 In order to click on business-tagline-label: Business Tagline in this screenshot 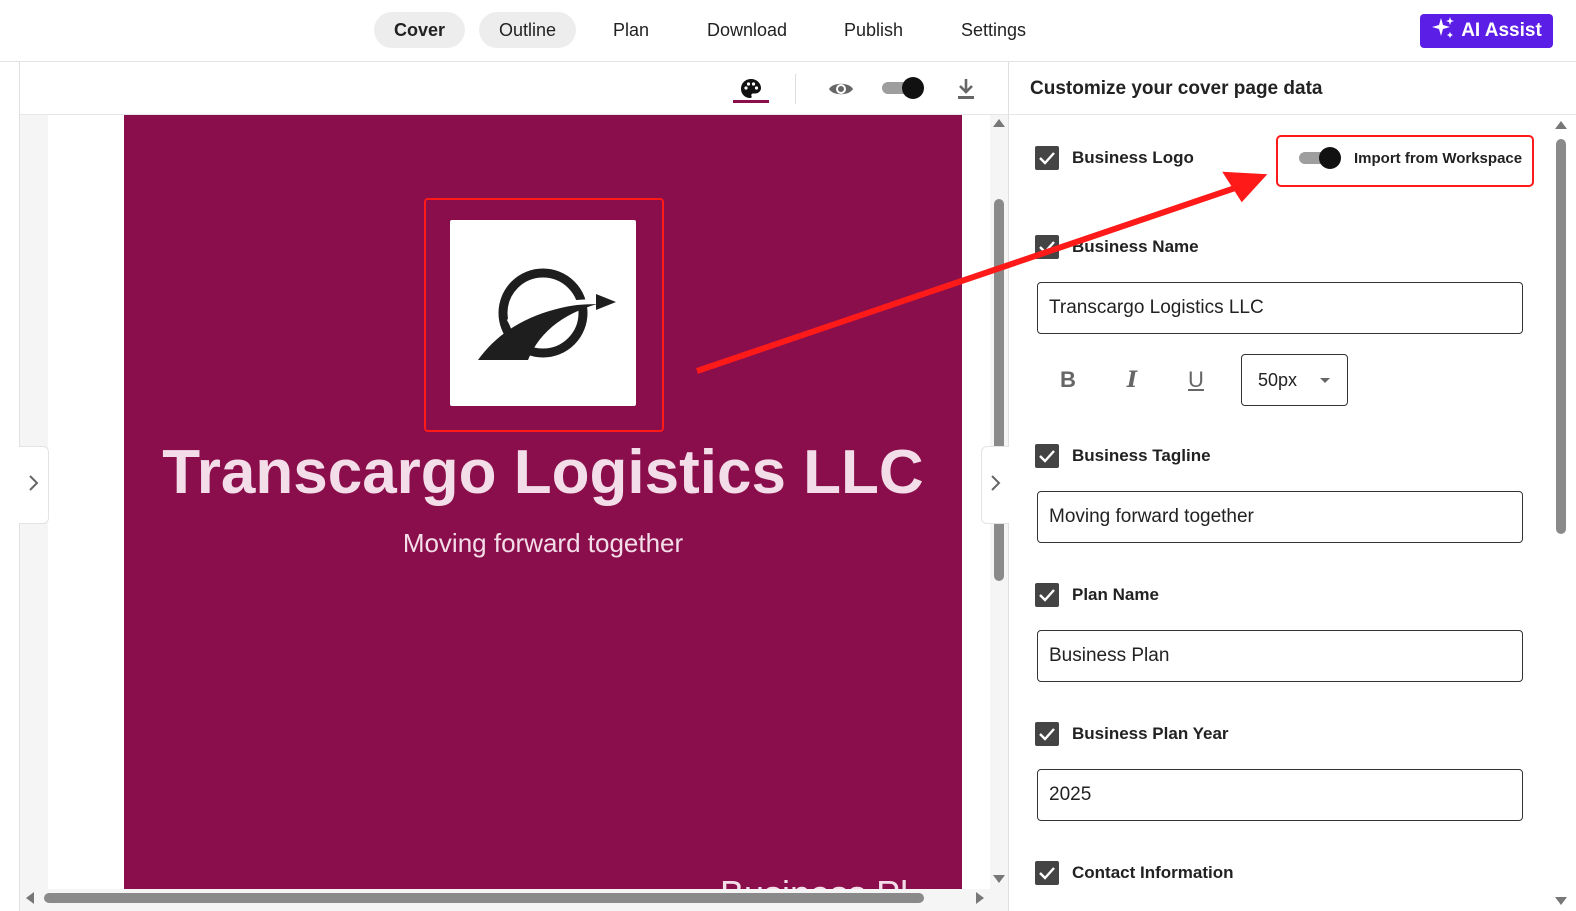, I will do `click(1141, 455)`.